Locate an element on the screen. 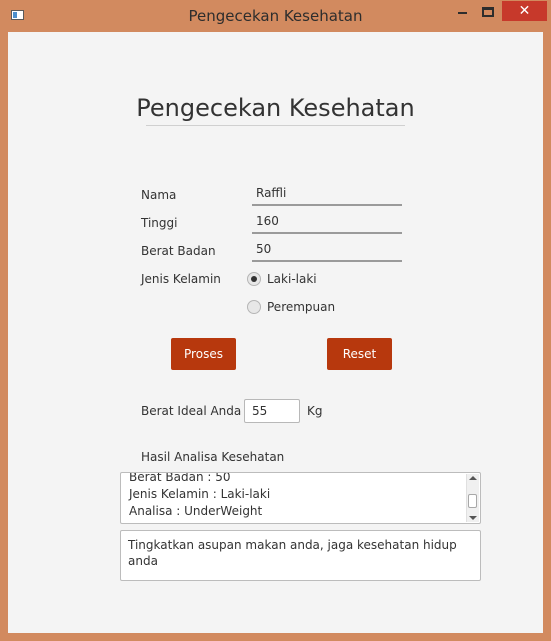 Image resolution: width=551 pixels, height=641 pixels. radio-laki-laki is located at coordinates (254, 279).